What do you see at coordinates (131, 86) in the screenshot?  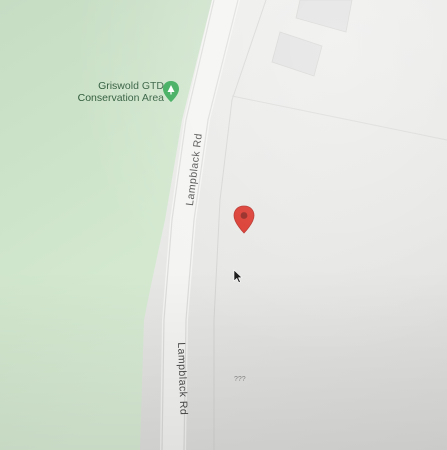 I see `park-name-line1: Griswold GTD` at bounding box center [131, 86].